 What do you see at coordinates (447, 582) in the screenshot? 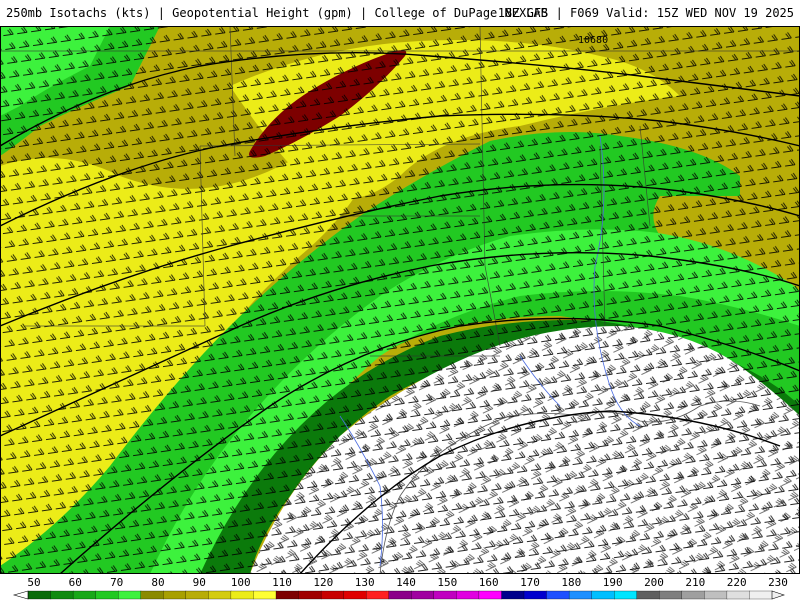
I see `legend-tick-label: 150` at bounding box center [447, 582].